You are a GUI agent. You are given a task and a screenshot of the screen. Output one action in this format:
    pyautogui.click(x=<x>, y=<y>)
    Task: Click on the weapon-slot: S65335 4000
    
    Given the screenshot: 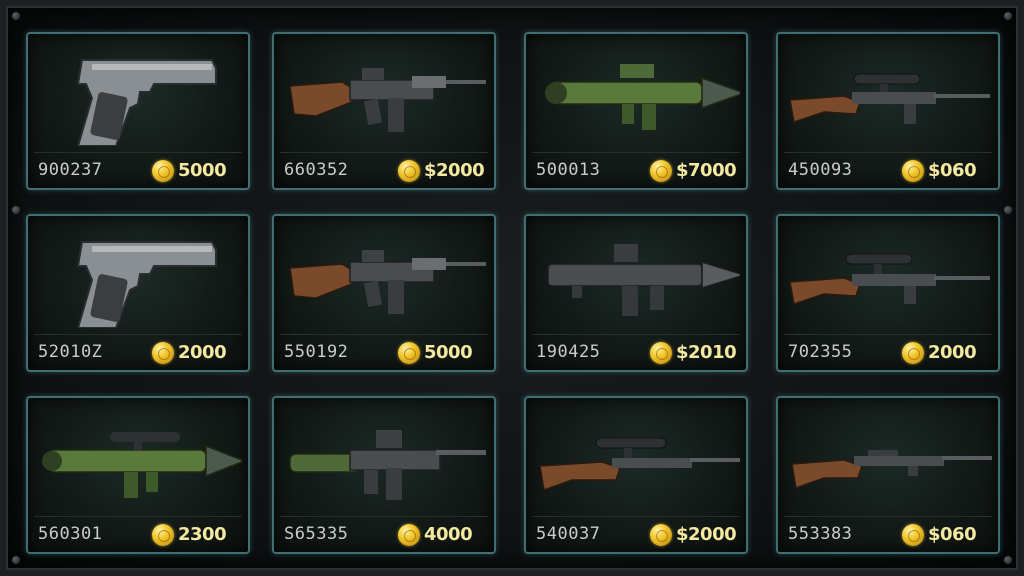 What is the action you would take?
    pyautogui.click(x=384, y=475)
    